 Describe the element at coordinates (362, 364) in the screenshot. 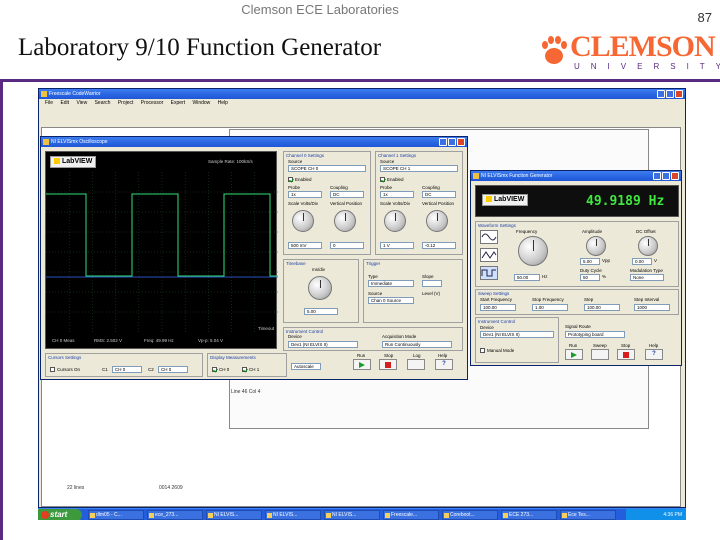

I see `scope-run-button` at that location.